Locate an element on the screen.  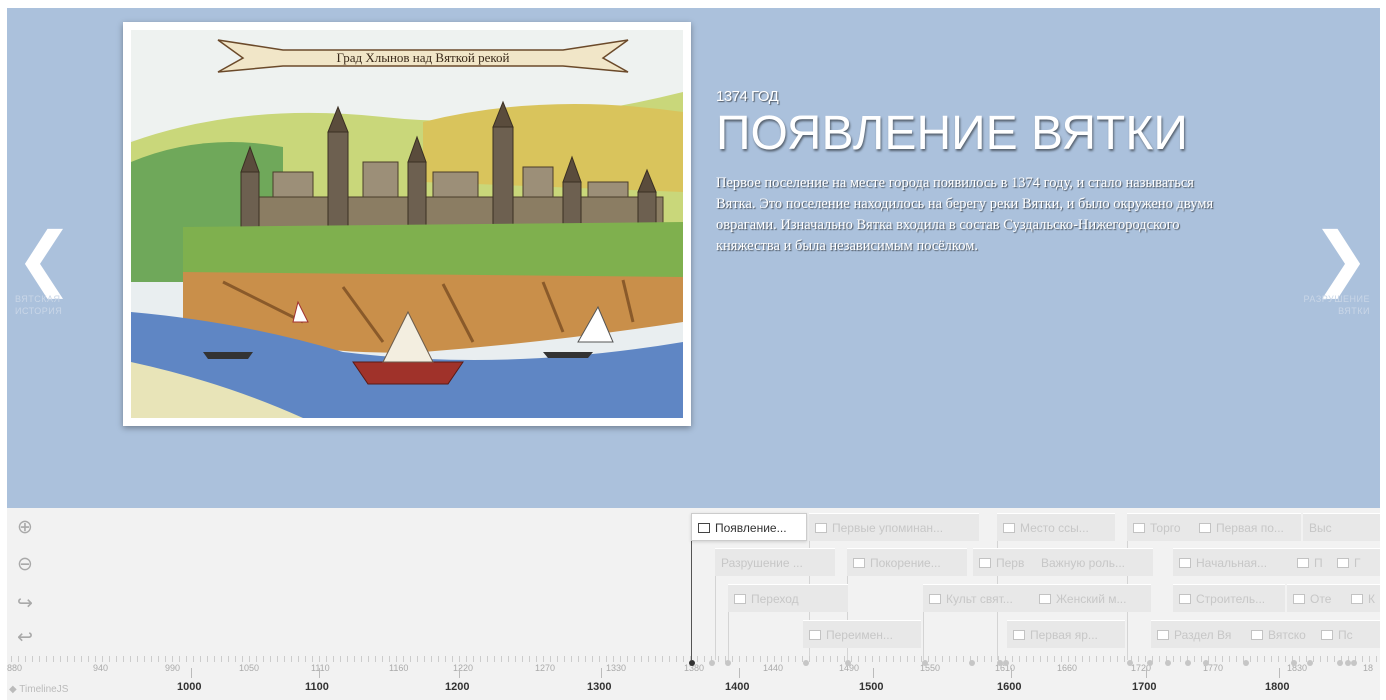
timeline-marker: Раздел Вя is located at coordinates (1198, 634).